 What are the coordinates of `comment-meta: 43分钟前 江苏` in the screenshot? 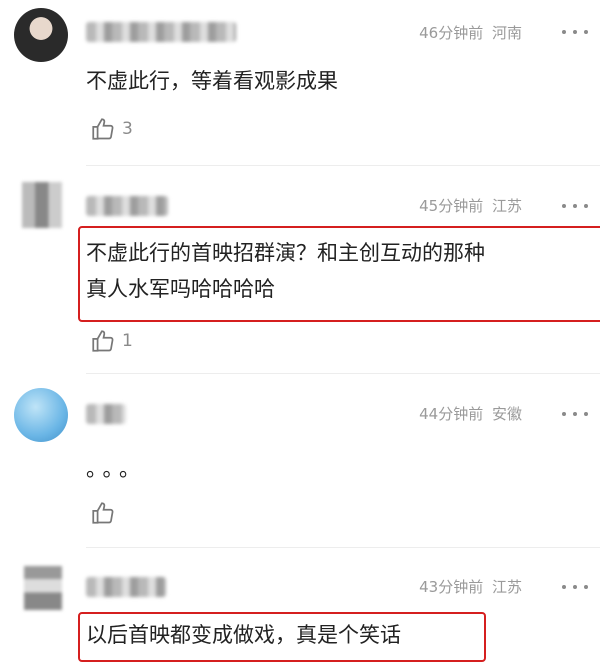 It's located at (468, 586).